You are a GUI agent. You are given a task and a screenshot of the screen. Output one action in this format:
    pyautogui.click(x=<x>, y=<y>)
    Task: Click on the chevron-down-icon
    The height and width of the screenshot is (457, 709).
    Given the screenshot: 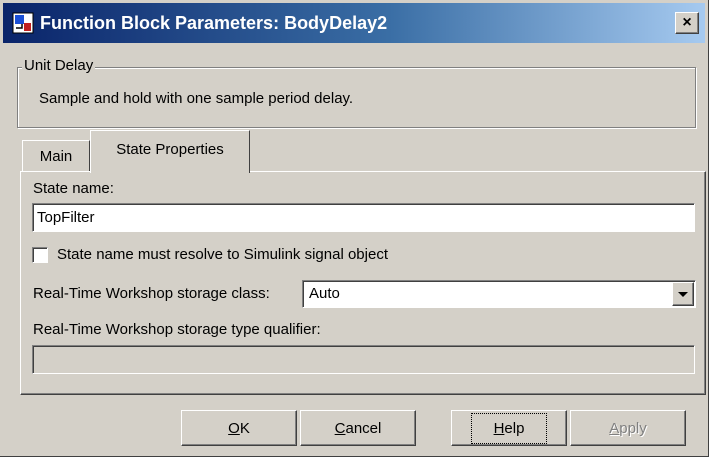 What is the action you would take?
    pyautogui.click(x=683, y=294)
    